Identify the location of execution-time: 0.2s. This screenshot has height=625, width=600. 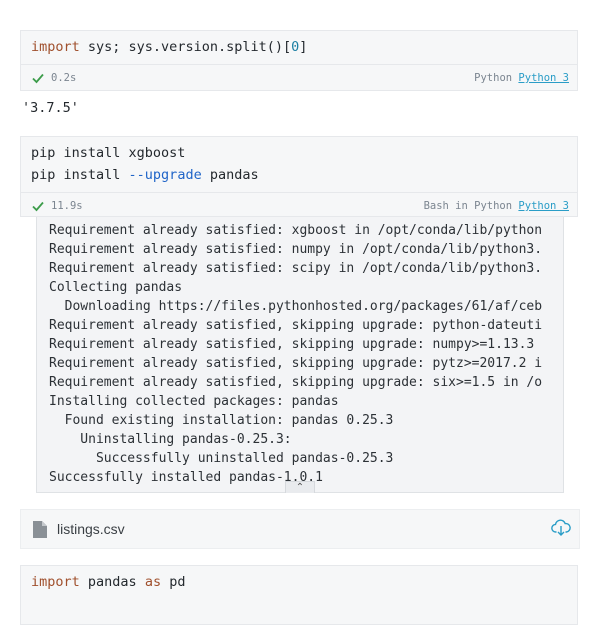
(64, 78).